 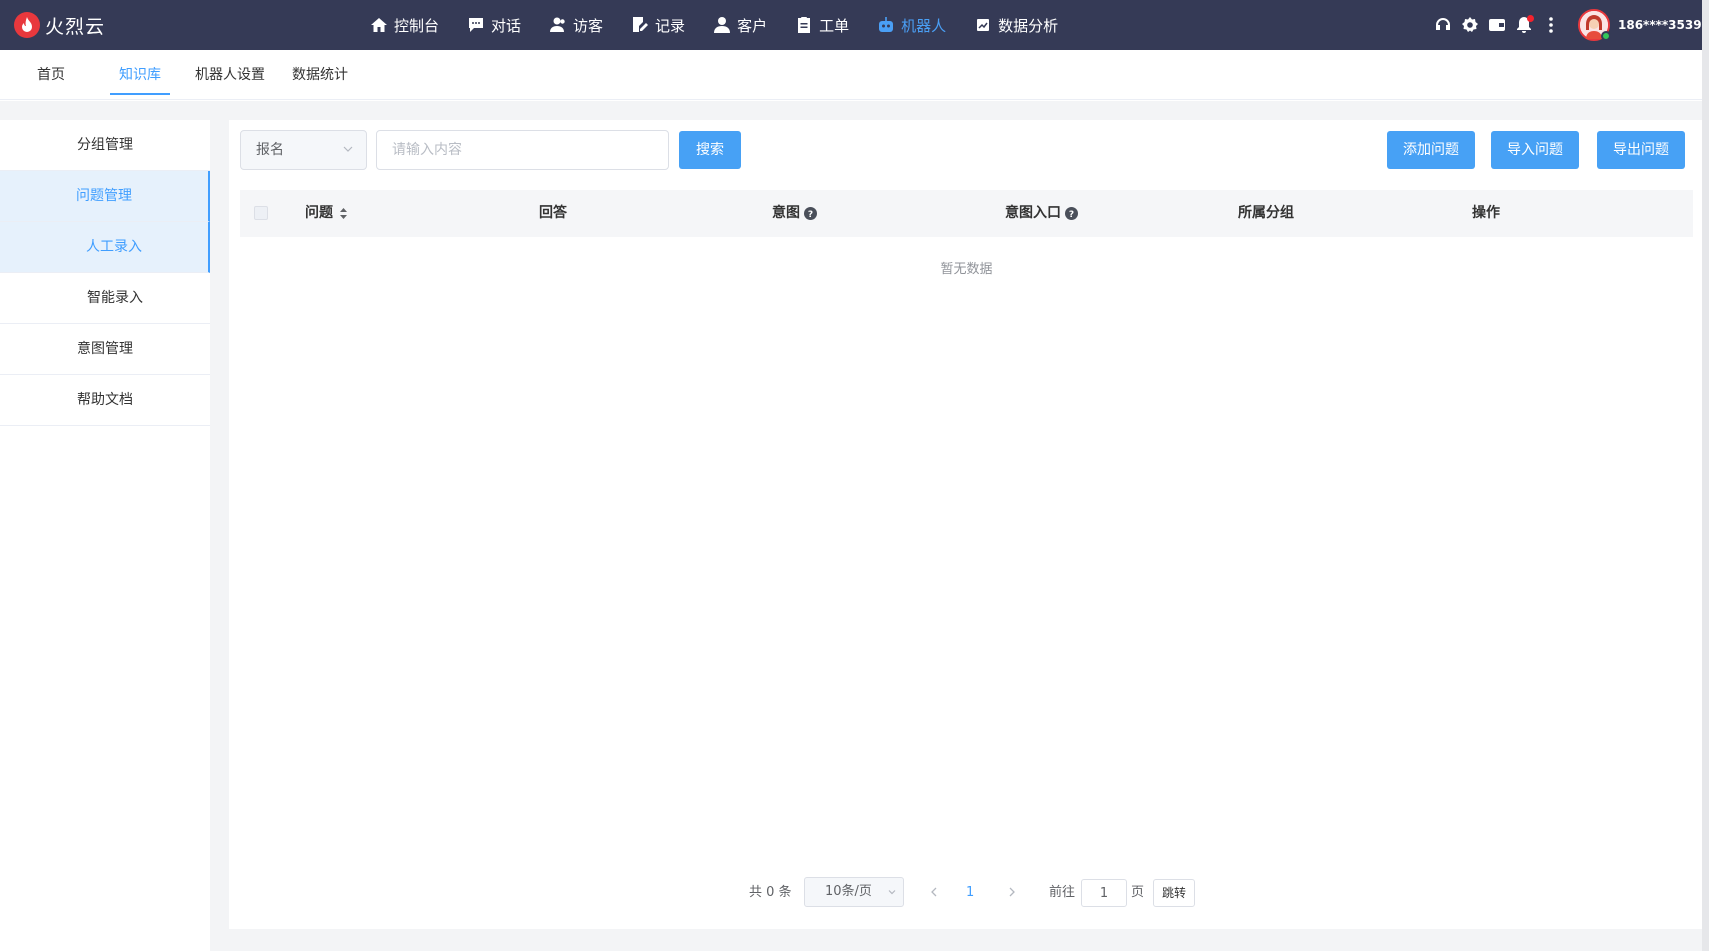 What do you see at coordinates (722, 25) in the screenshot?
I see `customer-icon` at bounding box center [722, 25].